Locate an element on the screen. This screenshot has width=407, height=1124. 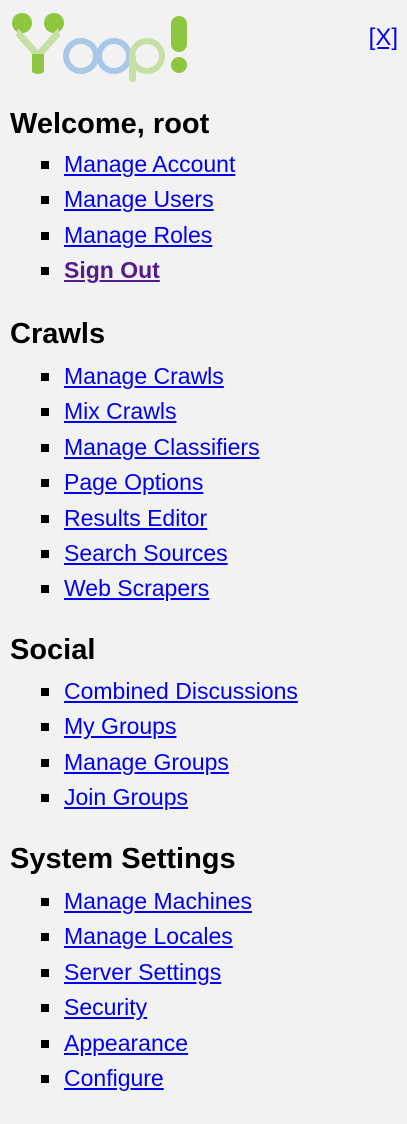
menu-item: Manage Crawls is located at coordinates (130, 376).